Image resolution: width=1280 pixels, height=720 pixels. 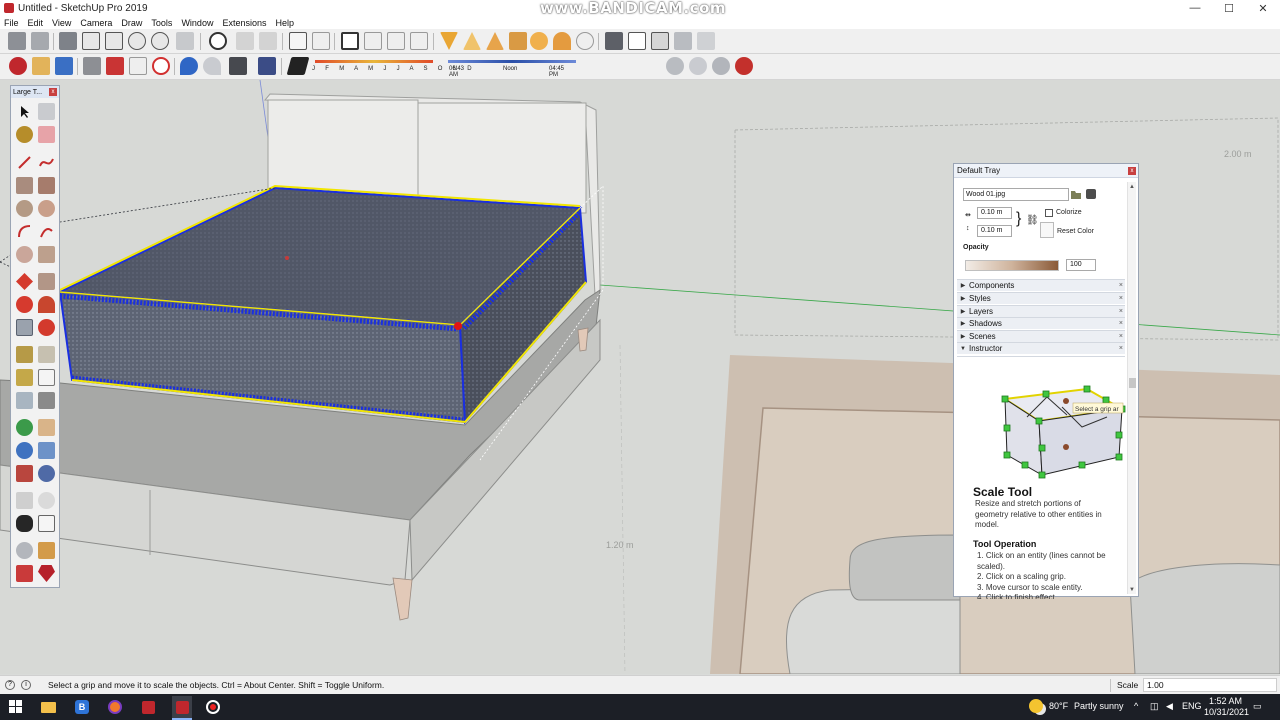 What do you see at coordinates (562, 41) in the screenshot?
I see `drape-icon` at bounding box center [562, 41].